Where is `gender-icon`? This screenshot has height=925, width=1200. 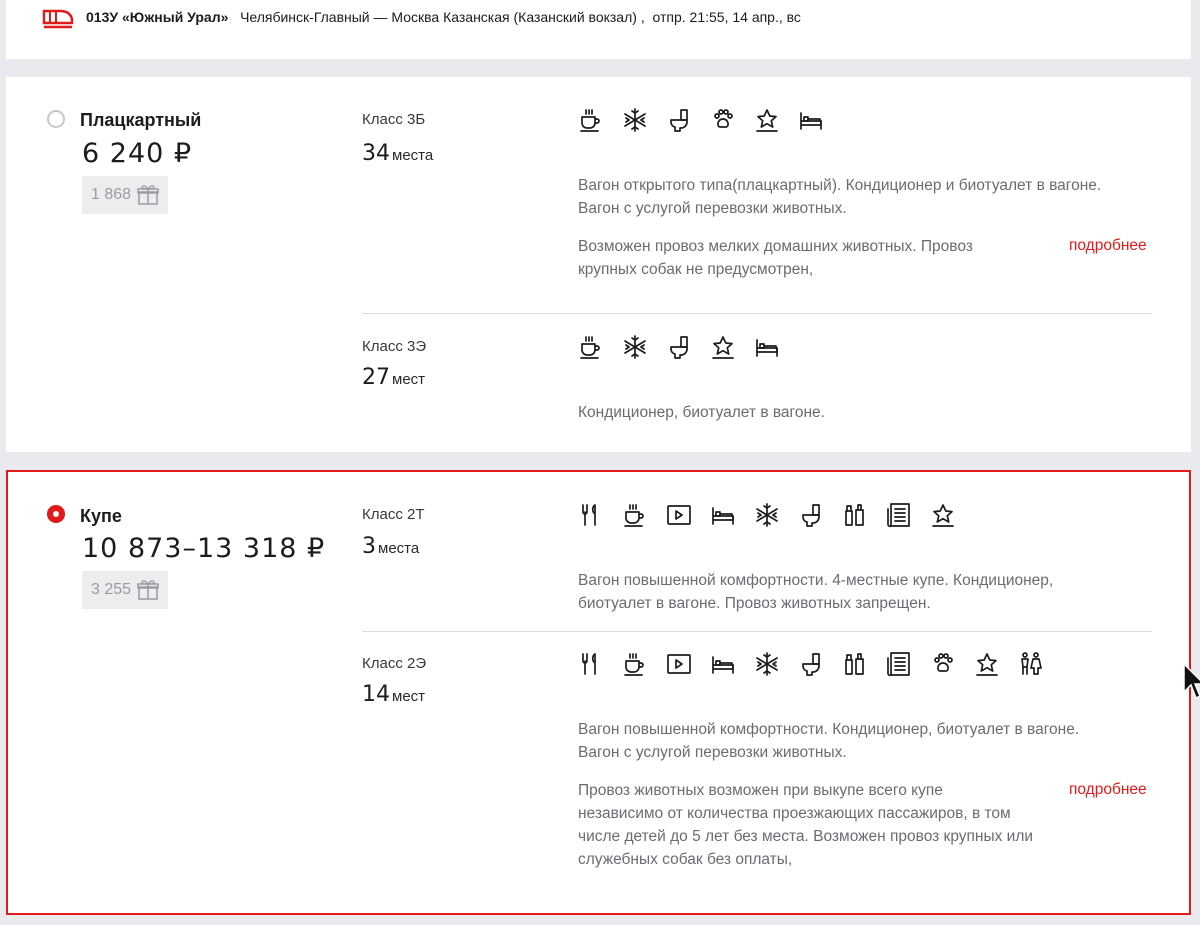 gender-icon is located at coordinates (1040, 664).